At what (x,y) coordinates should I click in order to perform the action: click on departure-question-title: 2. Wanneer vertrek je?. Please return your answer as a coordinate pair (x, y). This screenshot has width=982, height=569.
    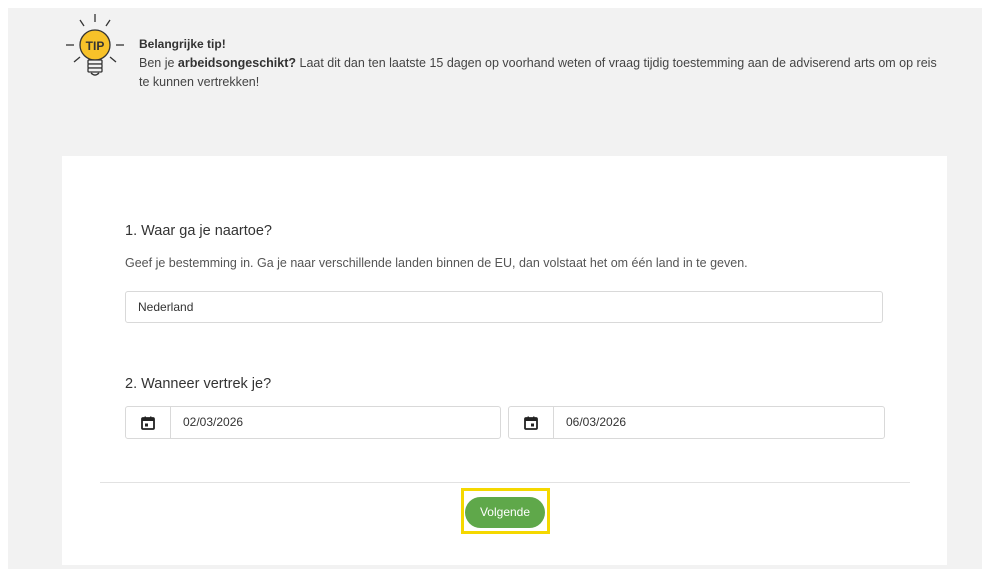
    Looking at the image, I should click on (198, 384).